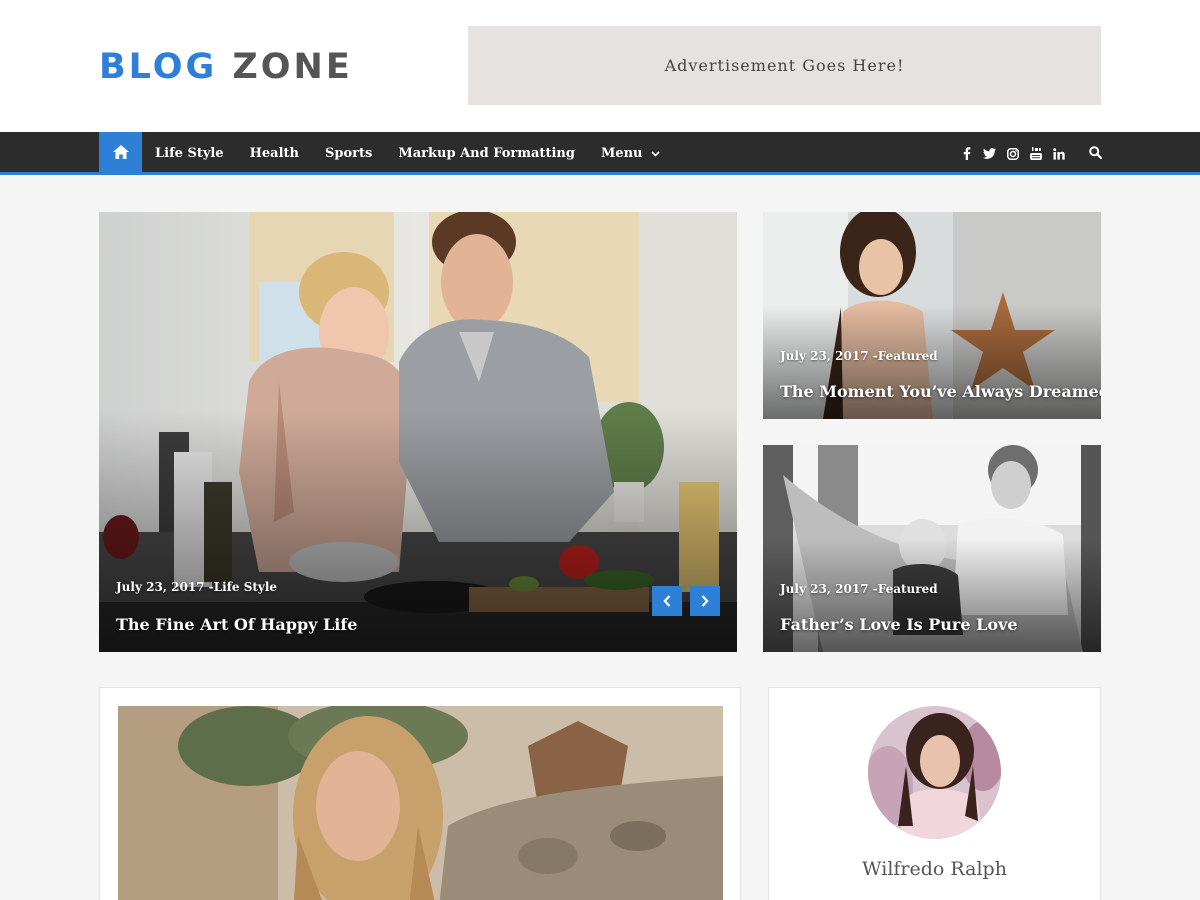  I want to click on slider-prev-button, so click(667, 601).